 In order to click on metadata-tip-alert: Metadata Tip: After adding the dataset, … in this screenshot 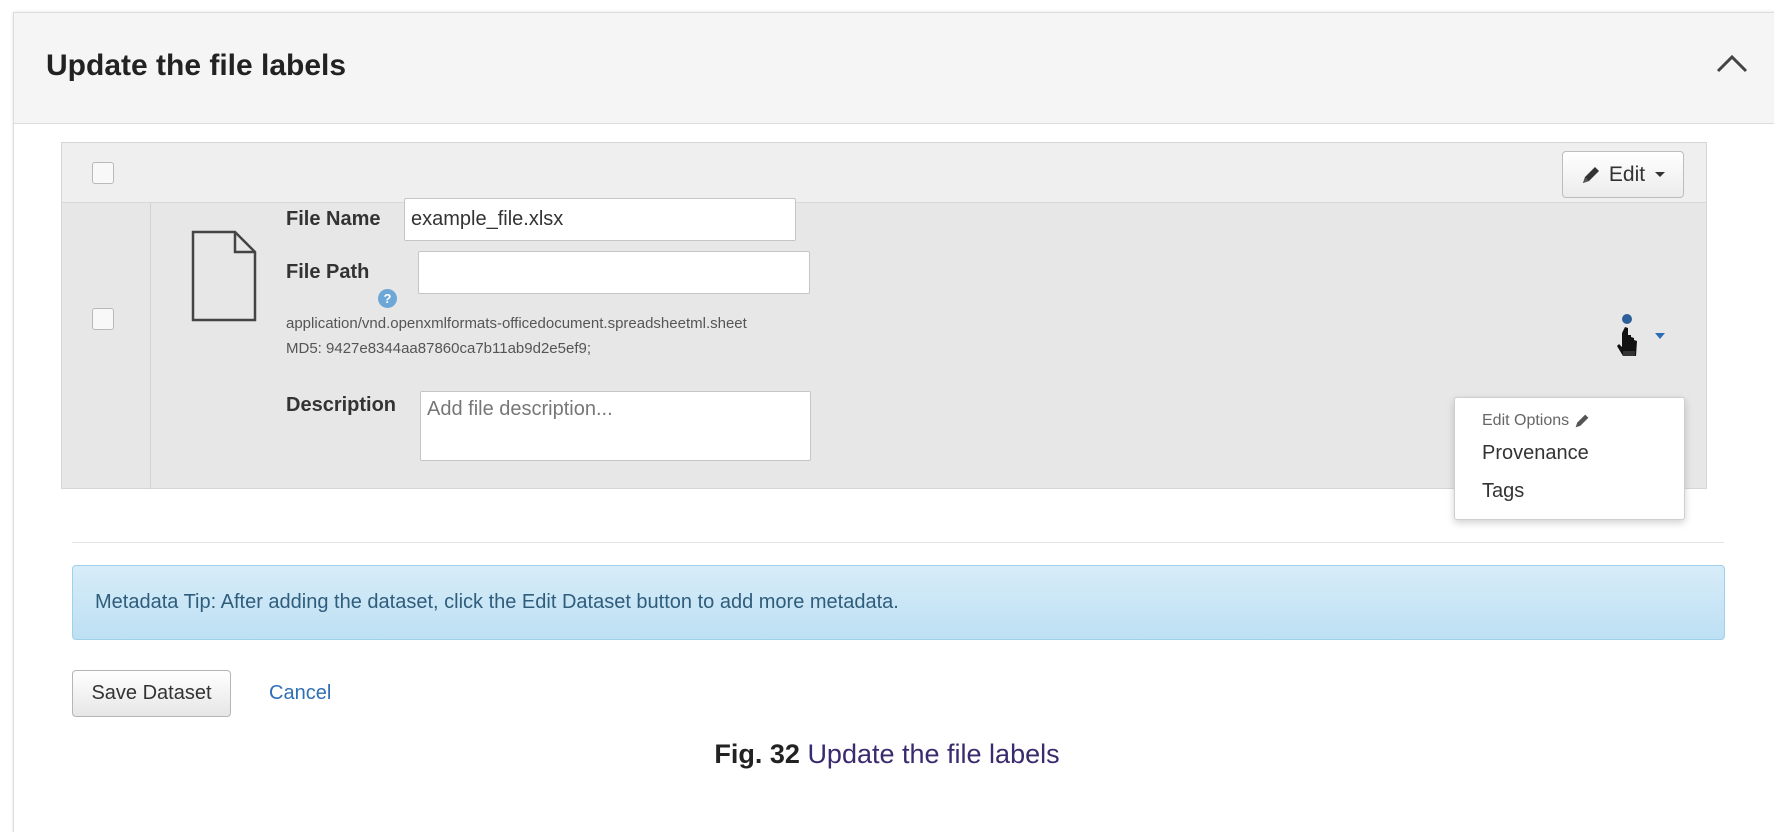, I will do `click(898, 602)`.